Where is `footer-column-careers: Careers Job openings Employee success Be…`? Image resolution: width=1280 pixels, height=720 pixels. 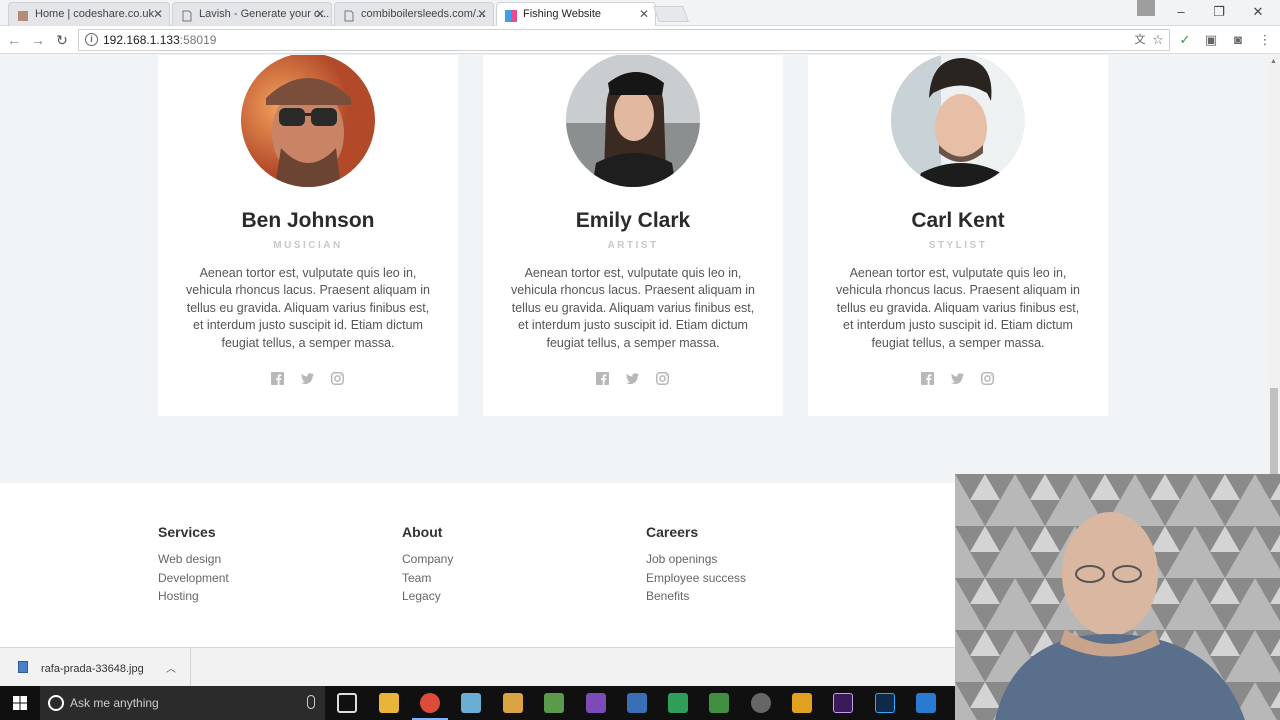 footer-column-careers: Careers Job openings Employee success Be… is located at coordinates (696, 565).